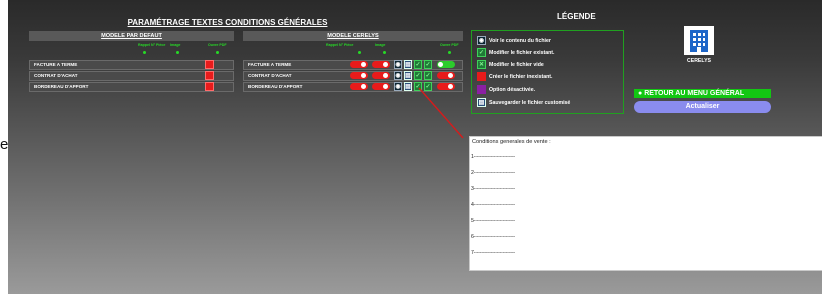 The image size is (822, 294). I want to click on red-square-icon, so click(481, 76).